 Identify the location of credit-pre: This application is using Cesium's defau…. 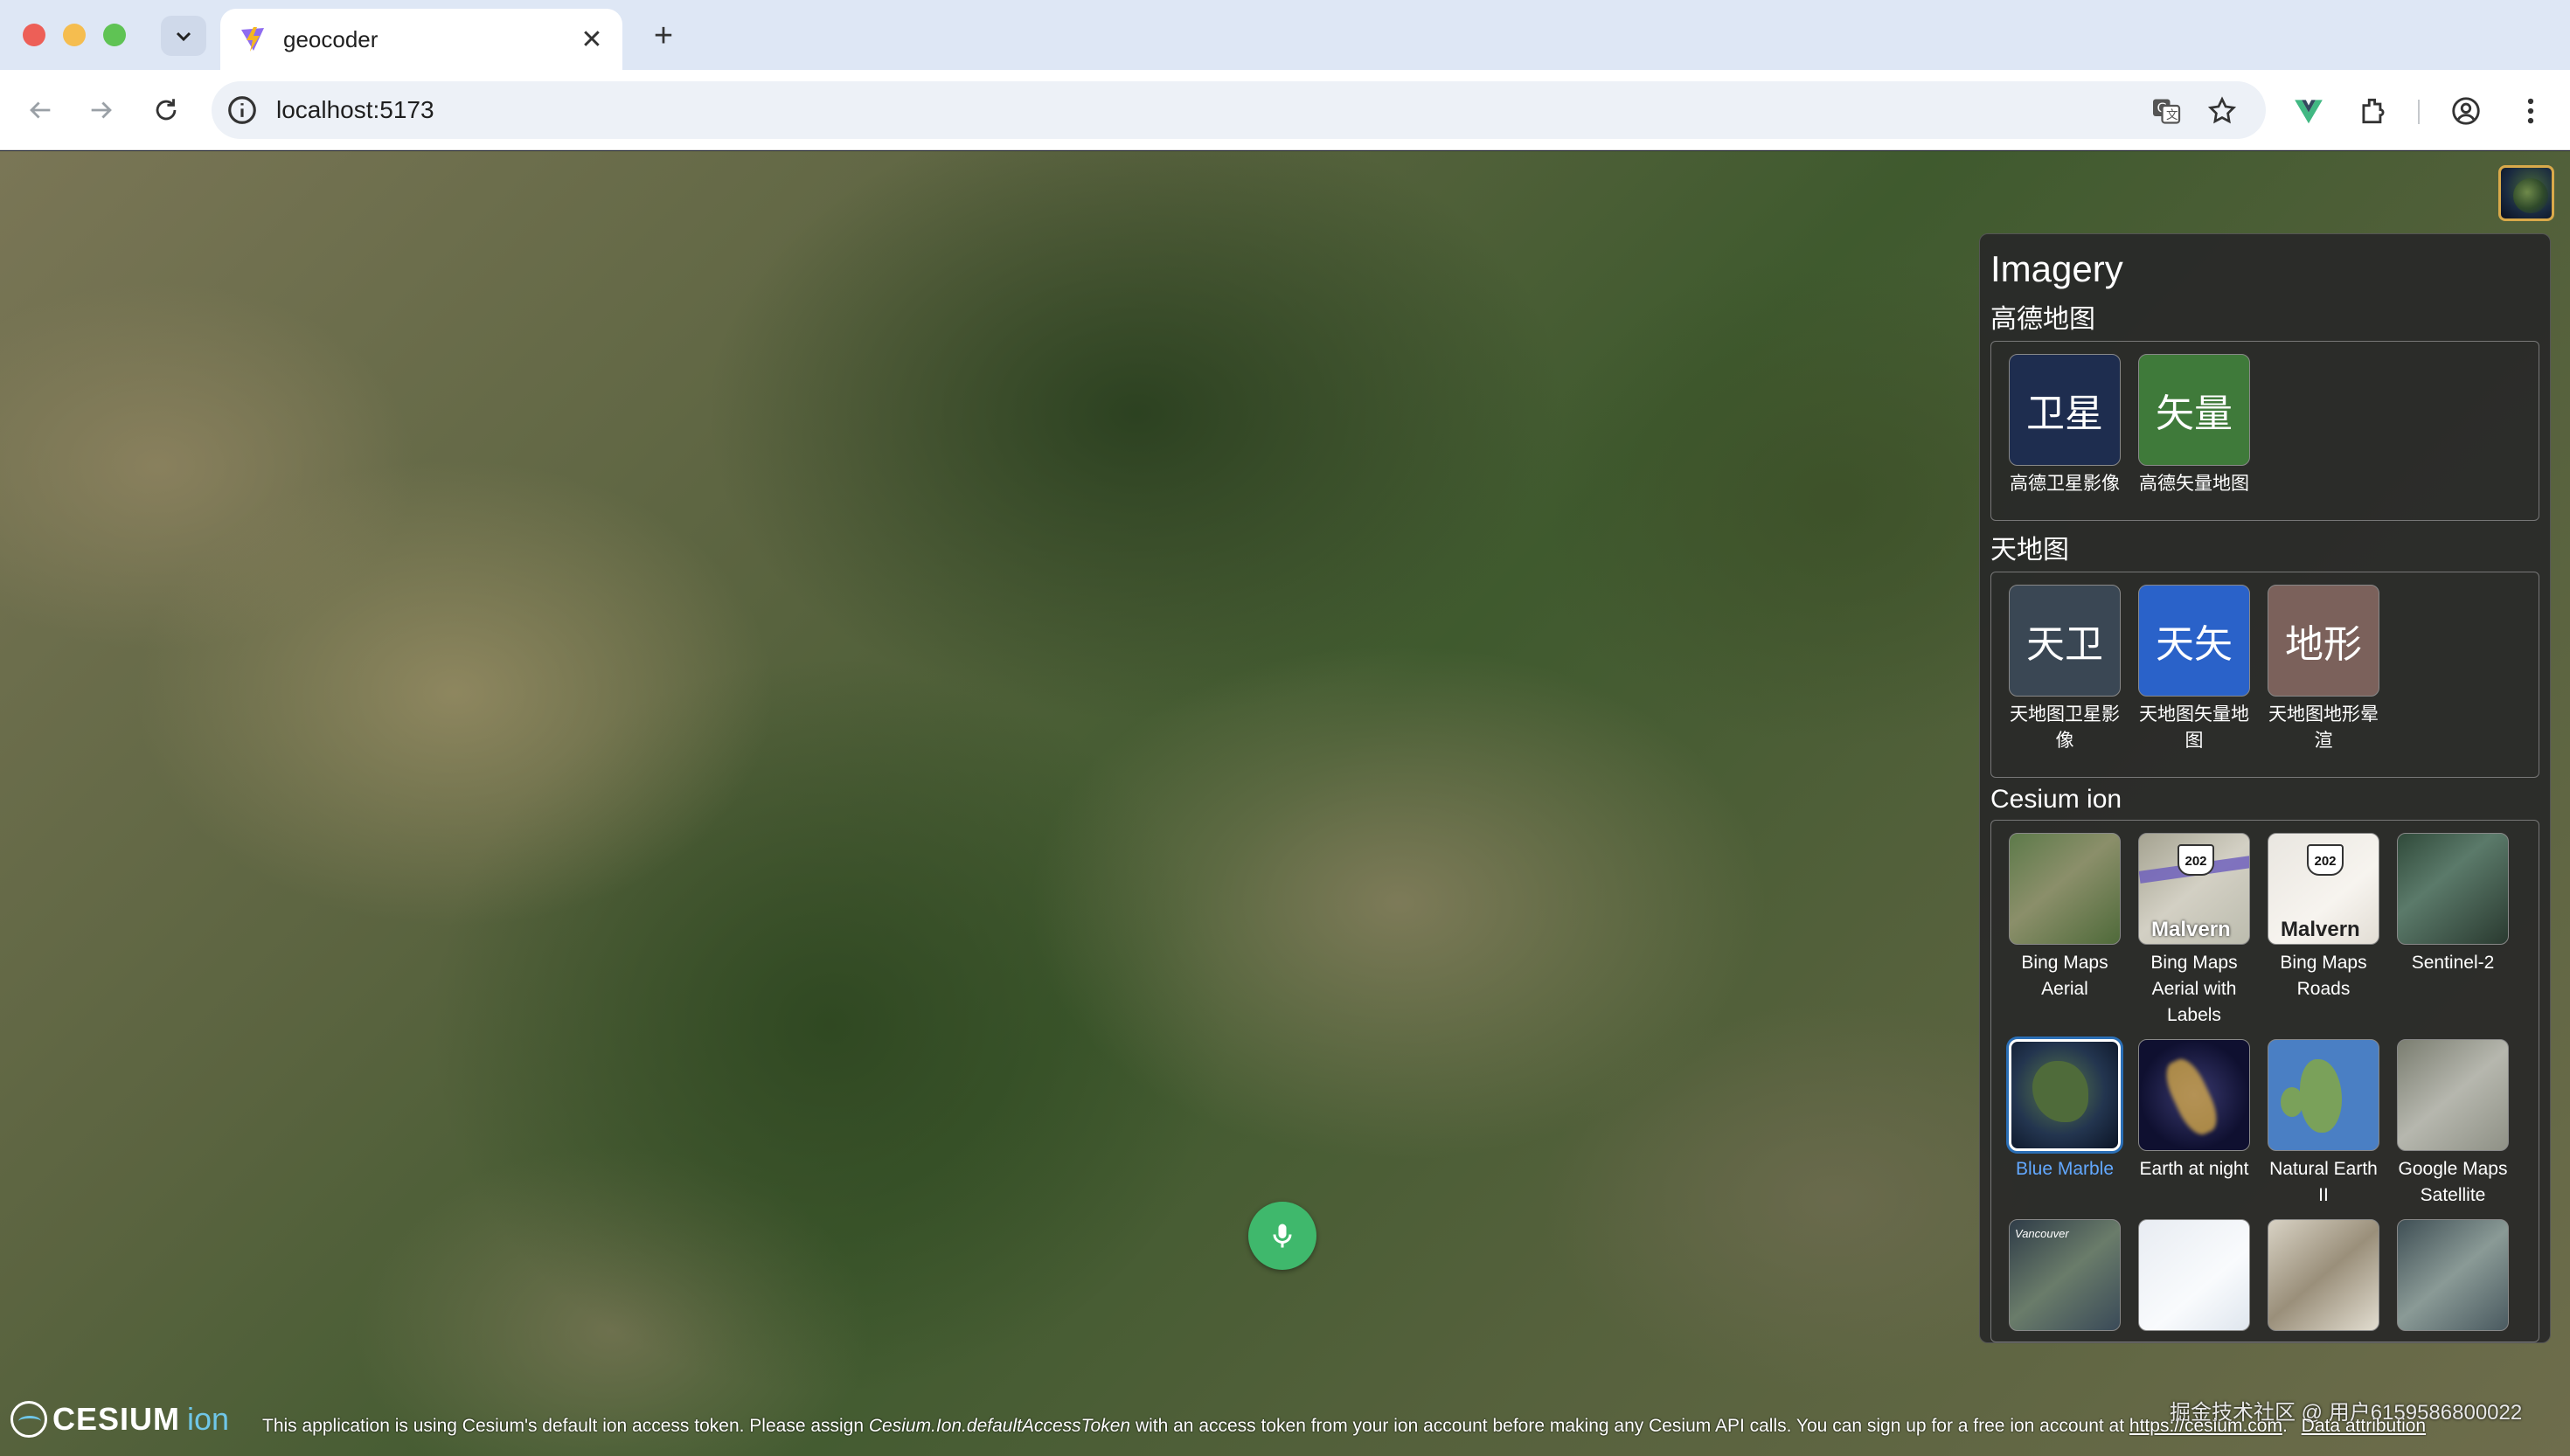
(565, 1426).